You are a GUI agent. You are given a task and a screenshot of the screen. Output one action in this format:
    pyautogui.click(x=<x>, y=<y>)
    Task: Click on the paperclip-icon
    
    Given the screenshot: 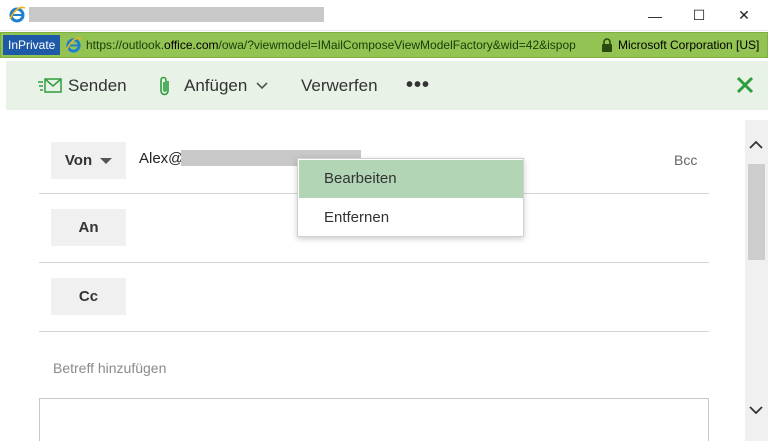 What is the action you would take?
    pyautogui.click(x=164, y=85)
    